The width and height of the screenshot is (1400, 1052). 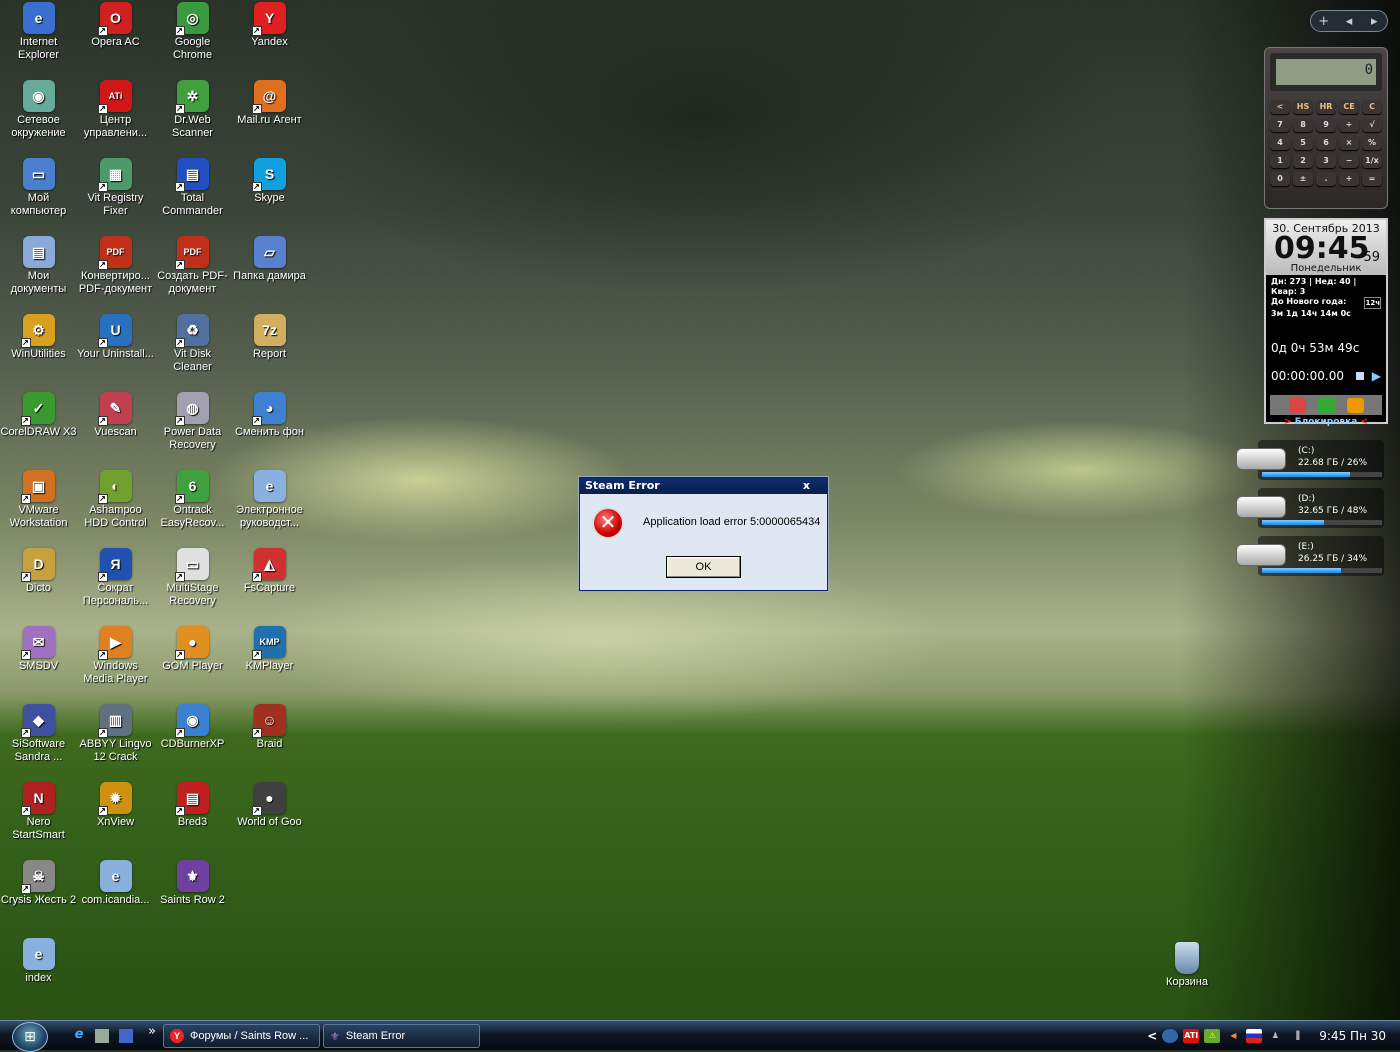 What do you see at coordinates (1349, 179) in the screenshot?
I see `calculator-key: +` at bounding box center [1349, 179].